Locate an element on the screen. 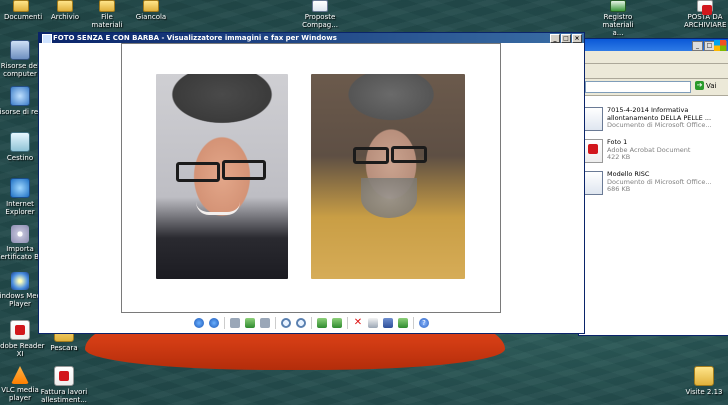 This screenshot has height=405, width=728. go-button: ➔ Vai is located at coordinates (705, 85).